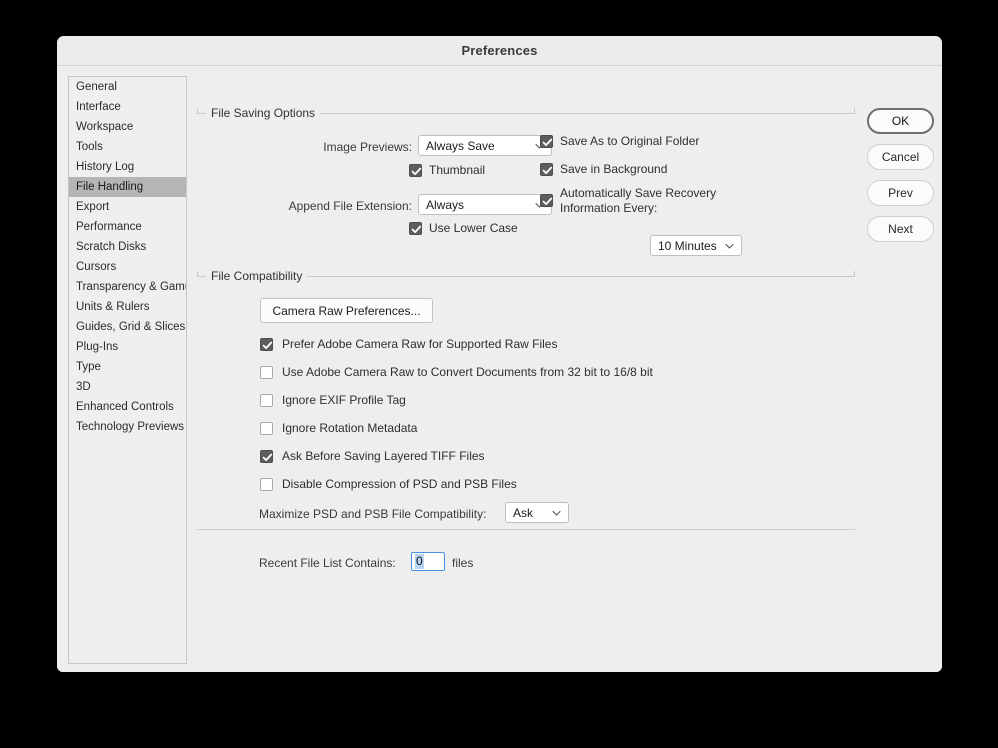 The width and height of the screenshot is (998, 748). Describe the element at coordinates (127, 427) in the screenshot. I see `sidebar-item-technology-previews: Technology Previews` at that location.